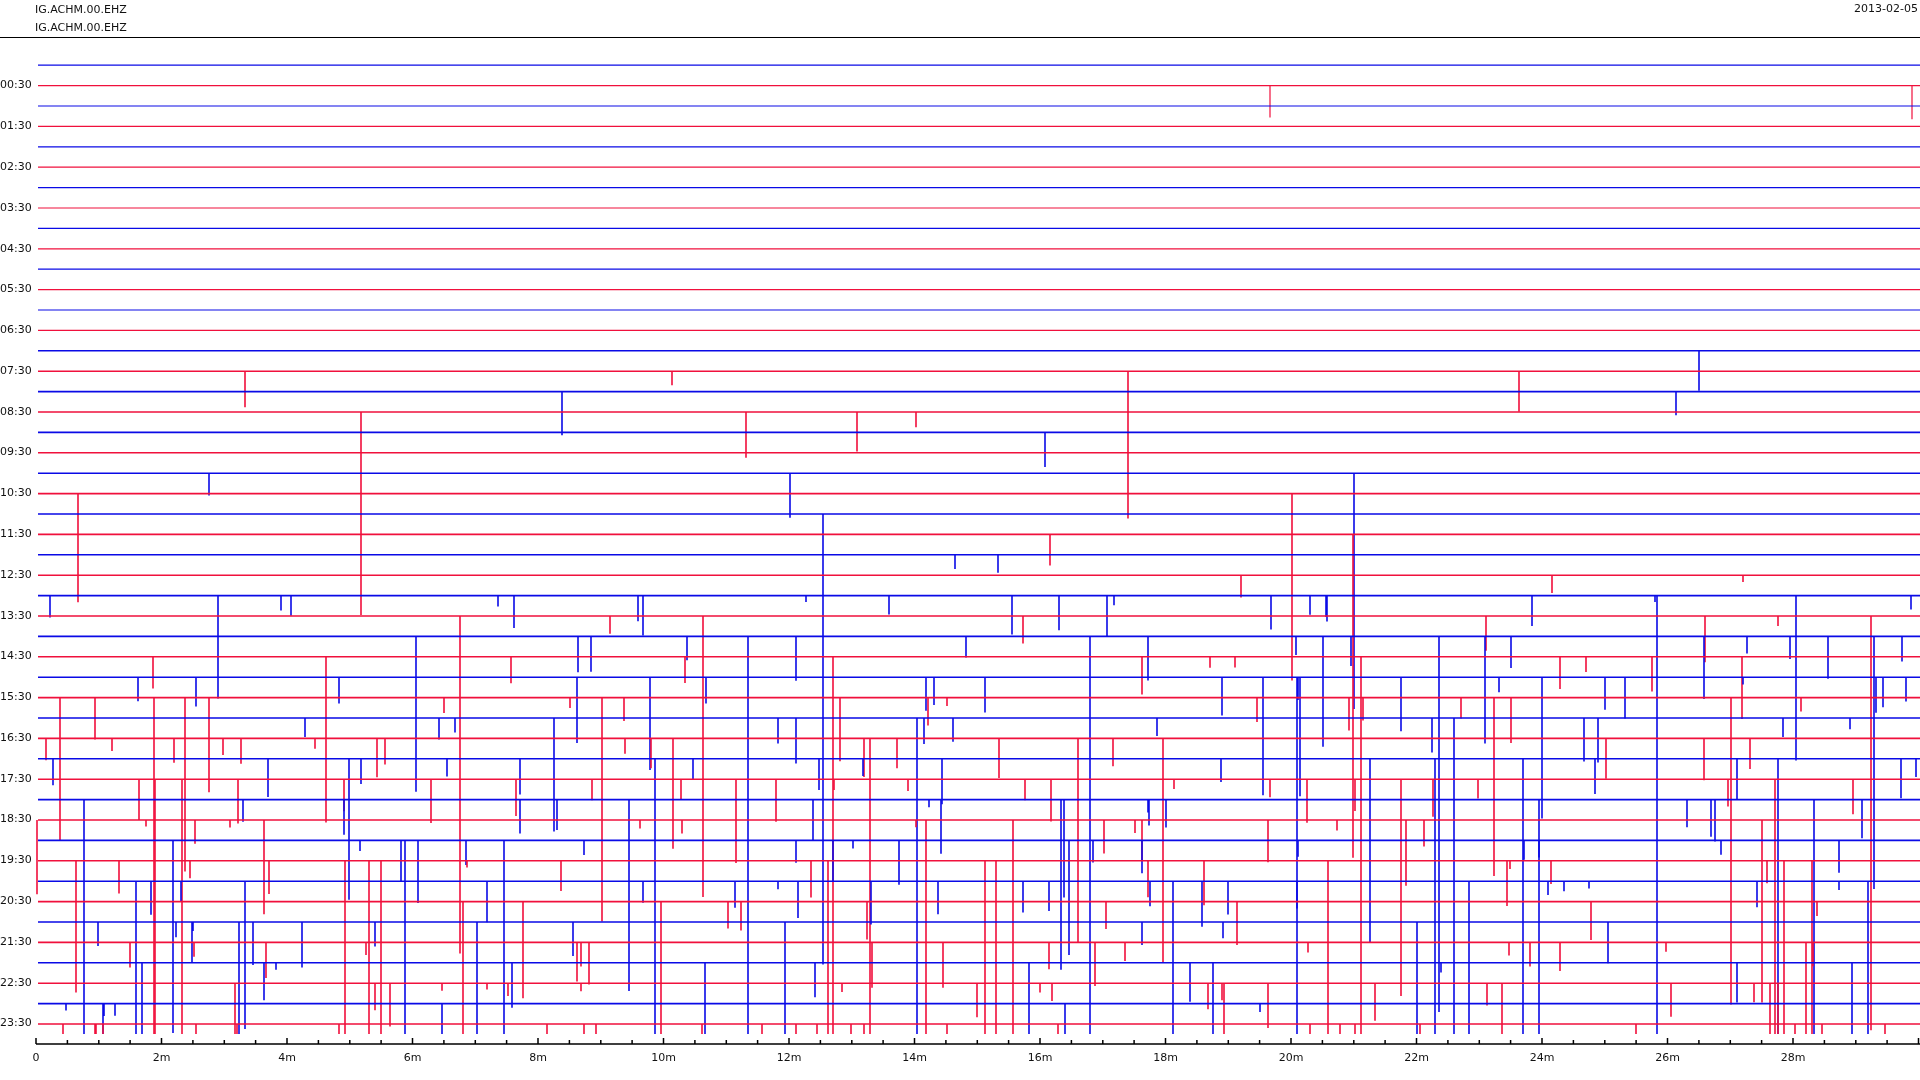 This screenshot has width=1920, height=1080. What do you see at coordinates (16, 126) in the screenshot?
I see `time-label: 01:30` at bounding box center [16, 126].